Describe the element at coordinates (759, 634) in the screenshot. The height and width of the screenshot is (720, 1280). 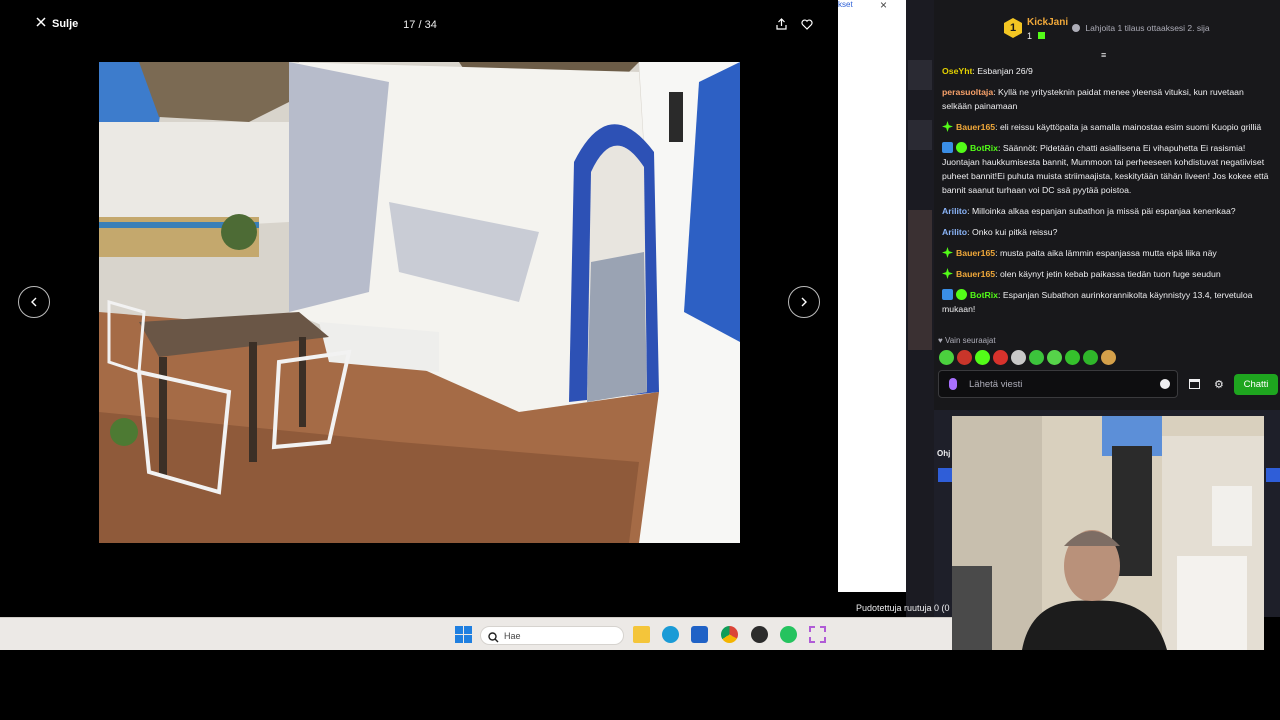
I see `obs-icon` at that location.